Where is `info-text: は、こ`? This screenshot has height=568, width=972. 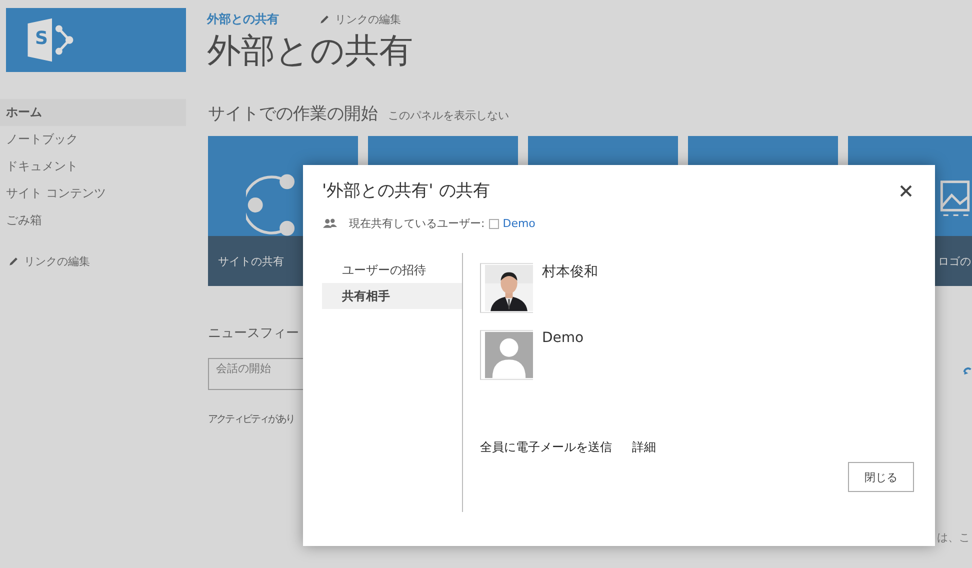 info-text: は、こ is located at coordinates (953, 537).